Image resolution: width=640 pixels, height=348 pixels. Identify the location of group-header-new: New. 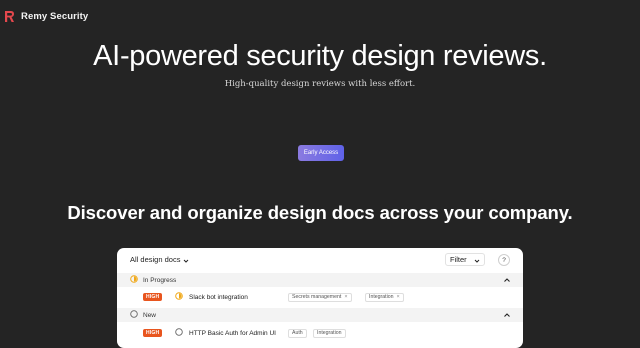
(320, 315).